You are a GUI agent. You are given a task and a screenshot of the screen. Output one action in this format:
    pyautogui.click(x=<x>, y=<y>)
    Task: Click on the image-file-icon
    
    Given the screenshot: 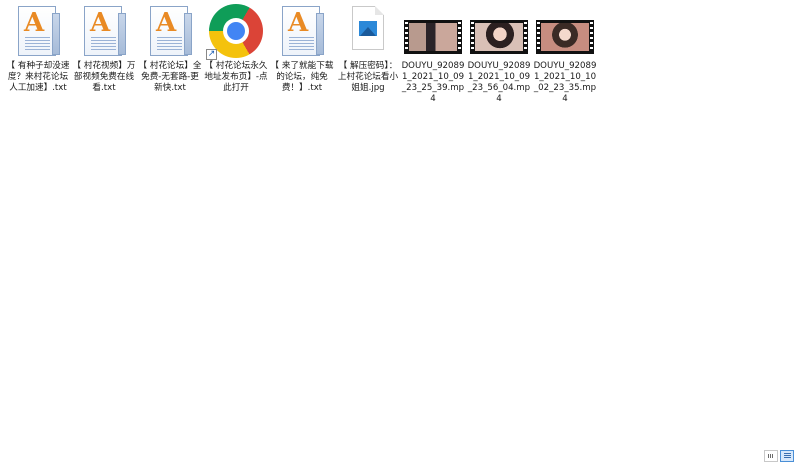 What is the action you would take?
    pyautogui.click(x=368, y=31)
    